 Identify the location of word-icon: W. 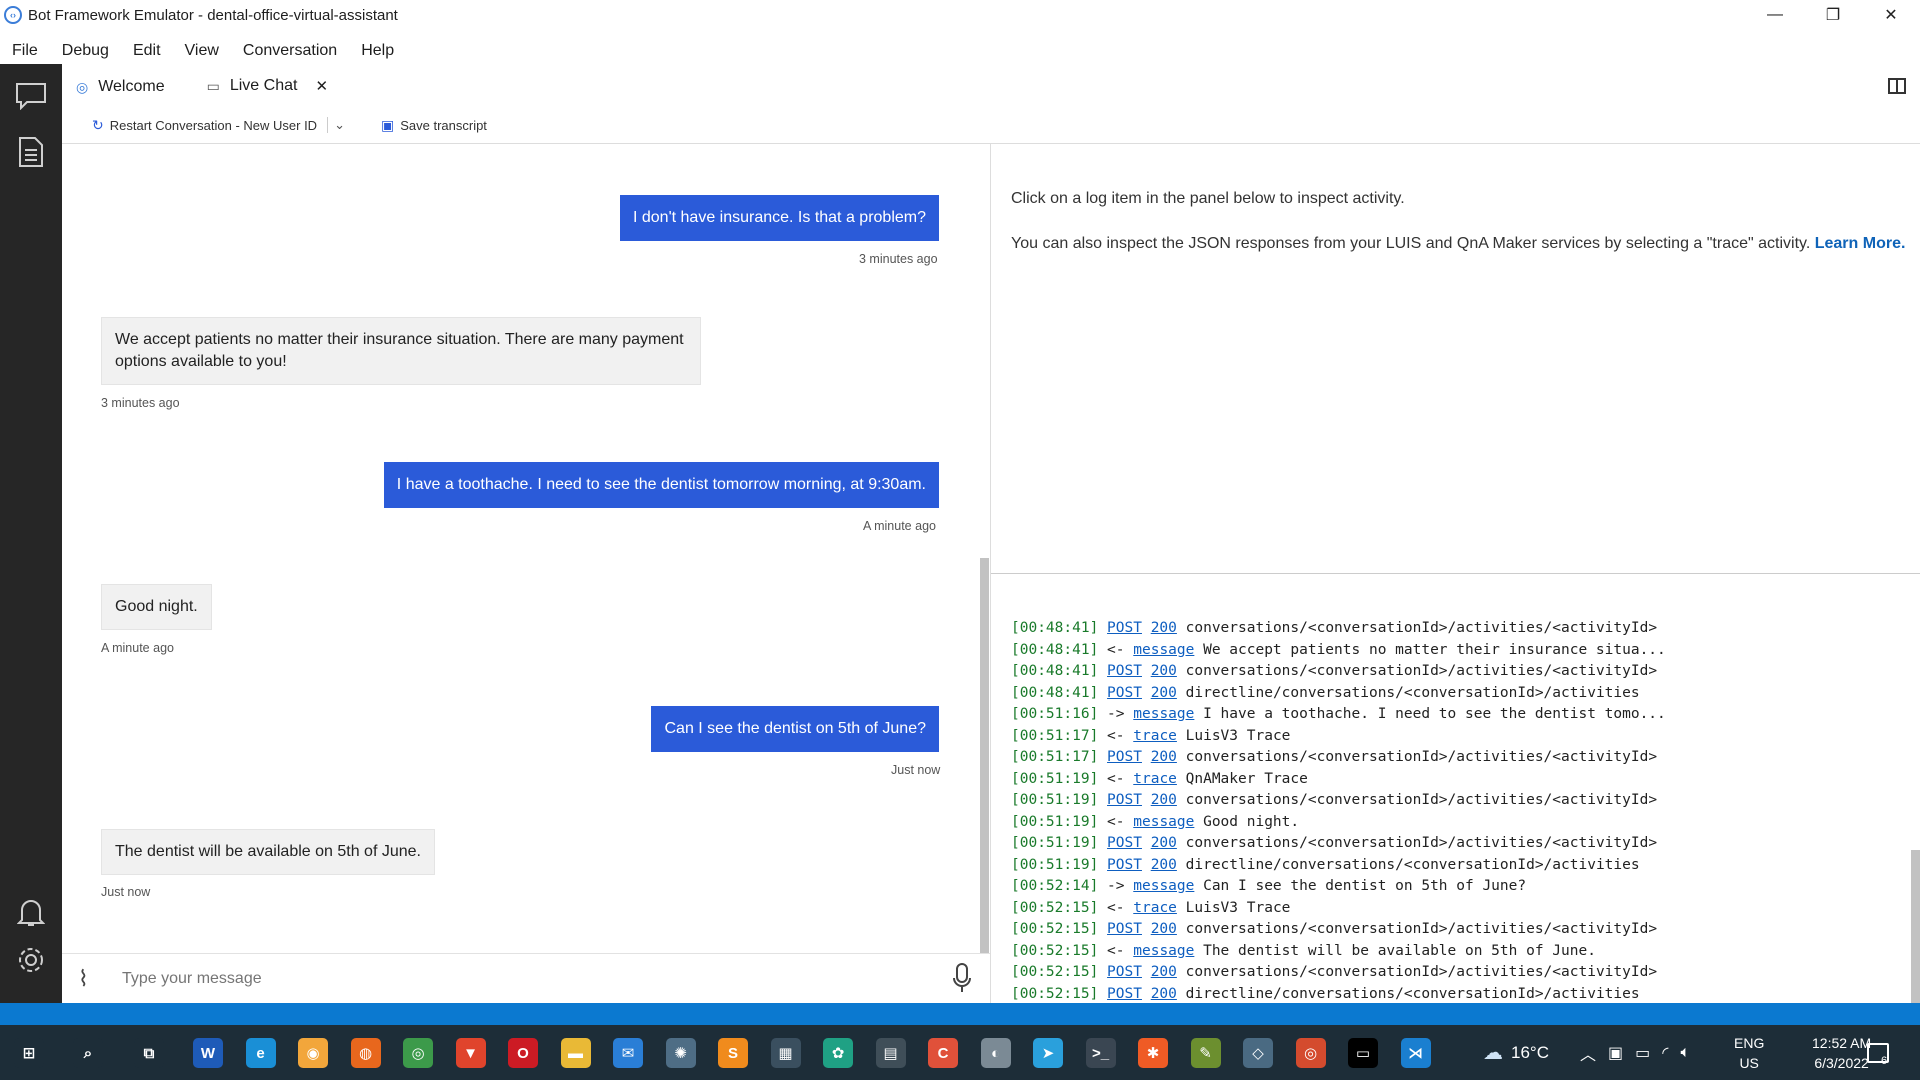
(208, 1053).